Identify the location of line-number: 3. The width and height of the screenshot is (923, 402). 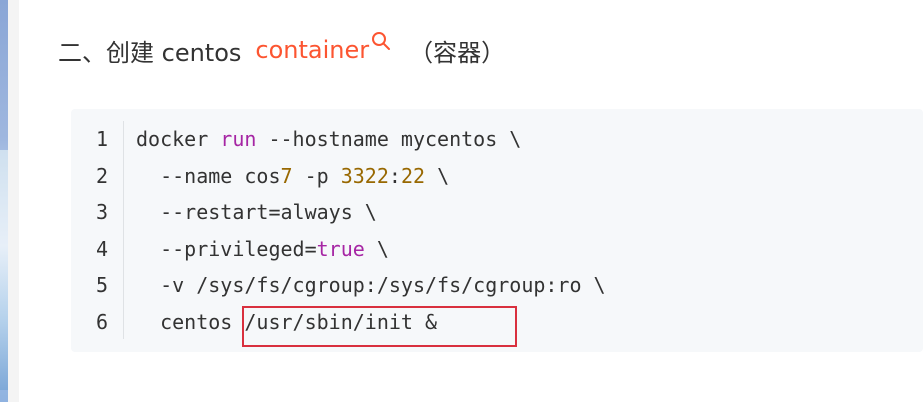
(101, 212).